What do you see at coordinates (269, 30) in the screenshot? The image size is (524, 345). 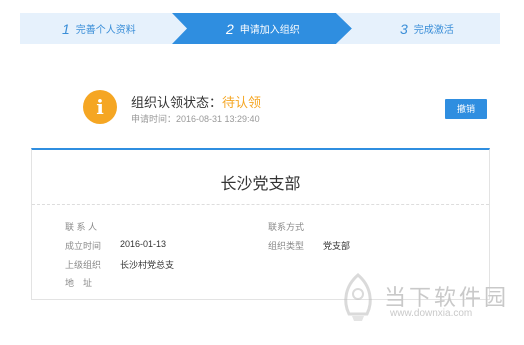 I see `step-2-label: 申请加入组织` at bounding box center [269, 30].